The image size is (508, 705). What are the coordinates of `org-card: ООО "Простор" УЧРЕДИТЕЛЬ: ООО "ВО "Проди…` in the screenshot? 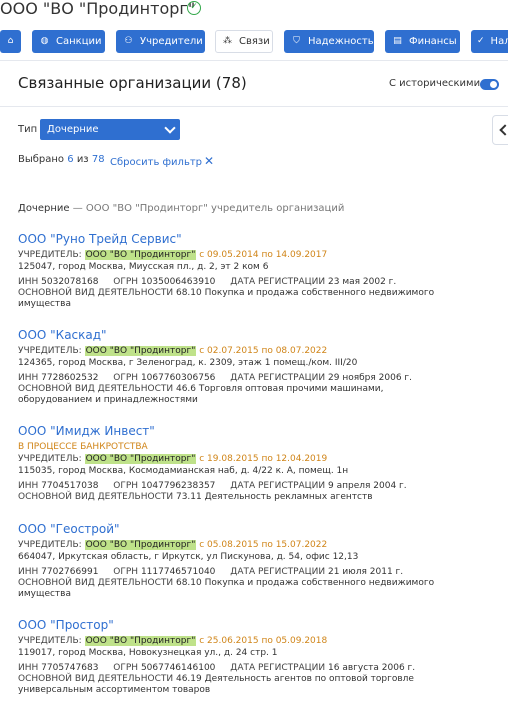 It's located at (238, 657).